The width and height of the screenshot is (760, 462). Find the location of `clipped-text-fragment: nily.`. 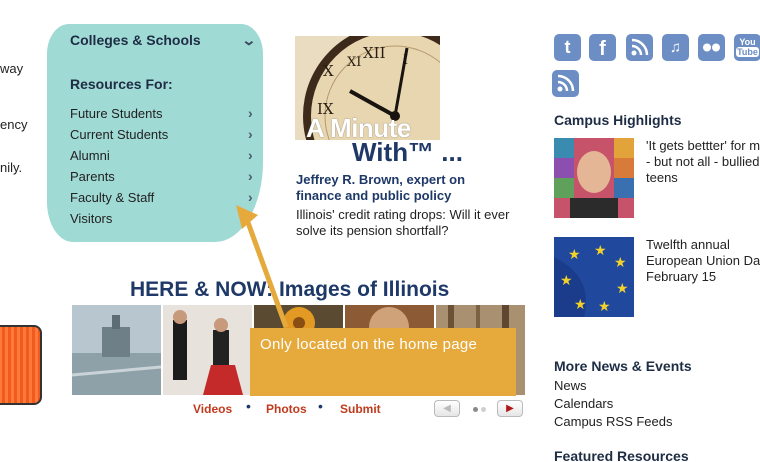

clipped-text-fragment: nily. is located at coordinates (11, 167).